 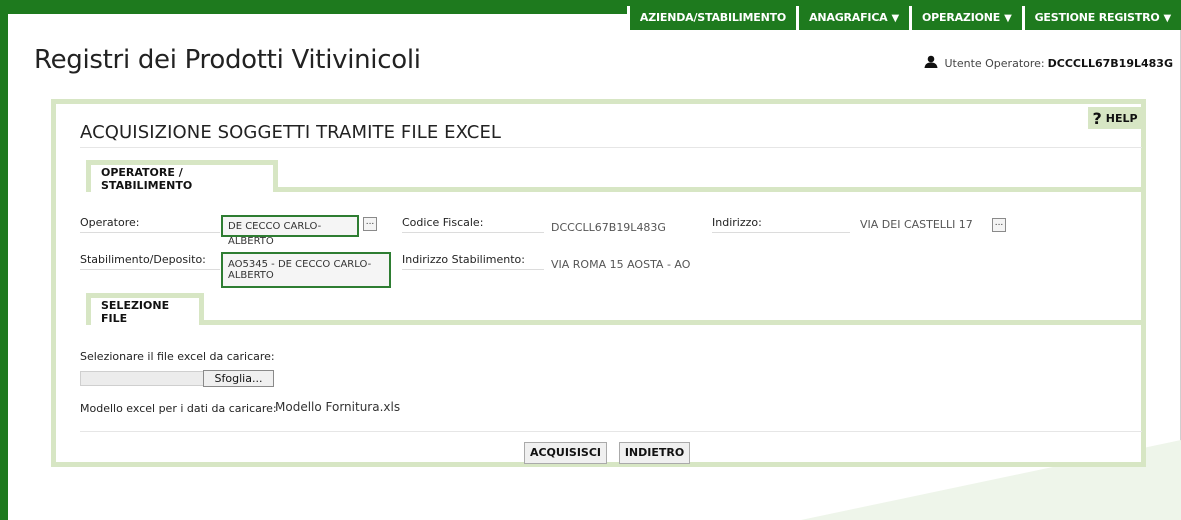 I want to click on nav-gestione-label: GESTIONE REGISTRO, so click(x=1097, y=17).